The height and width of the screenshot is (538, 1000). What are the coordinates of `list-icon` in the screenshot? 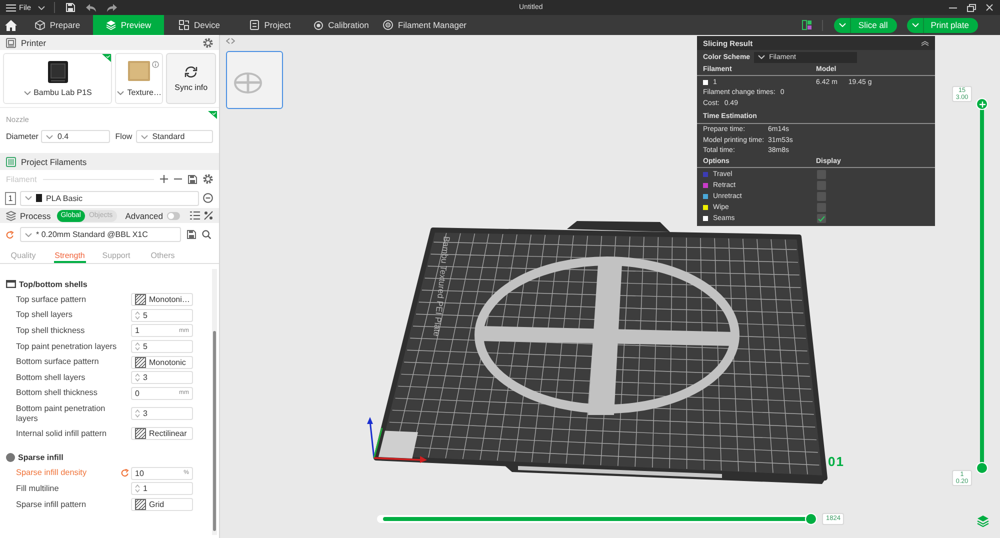 It's located at (195, 215).